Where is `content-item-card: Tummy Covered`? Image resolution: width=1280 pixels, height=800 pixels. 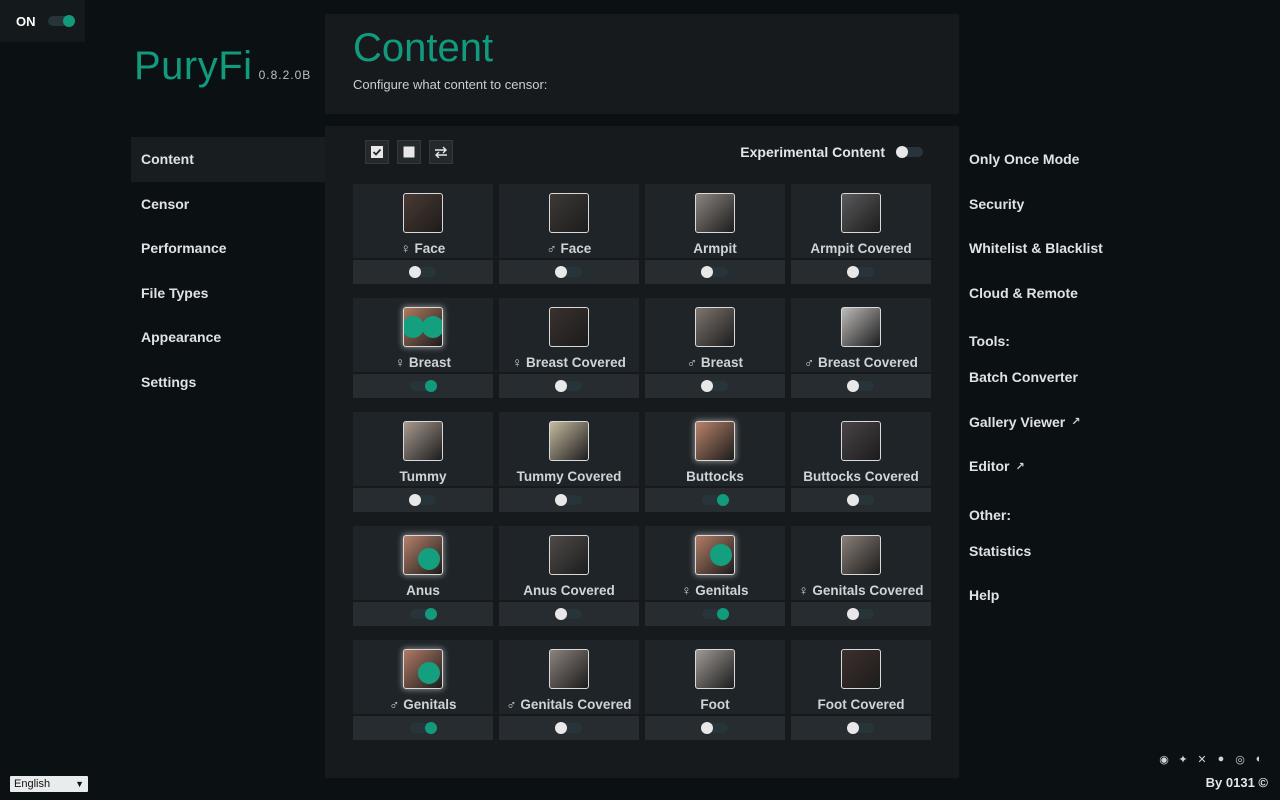
content-item-card: Tummy Covered is located at coordinates (569, 449).